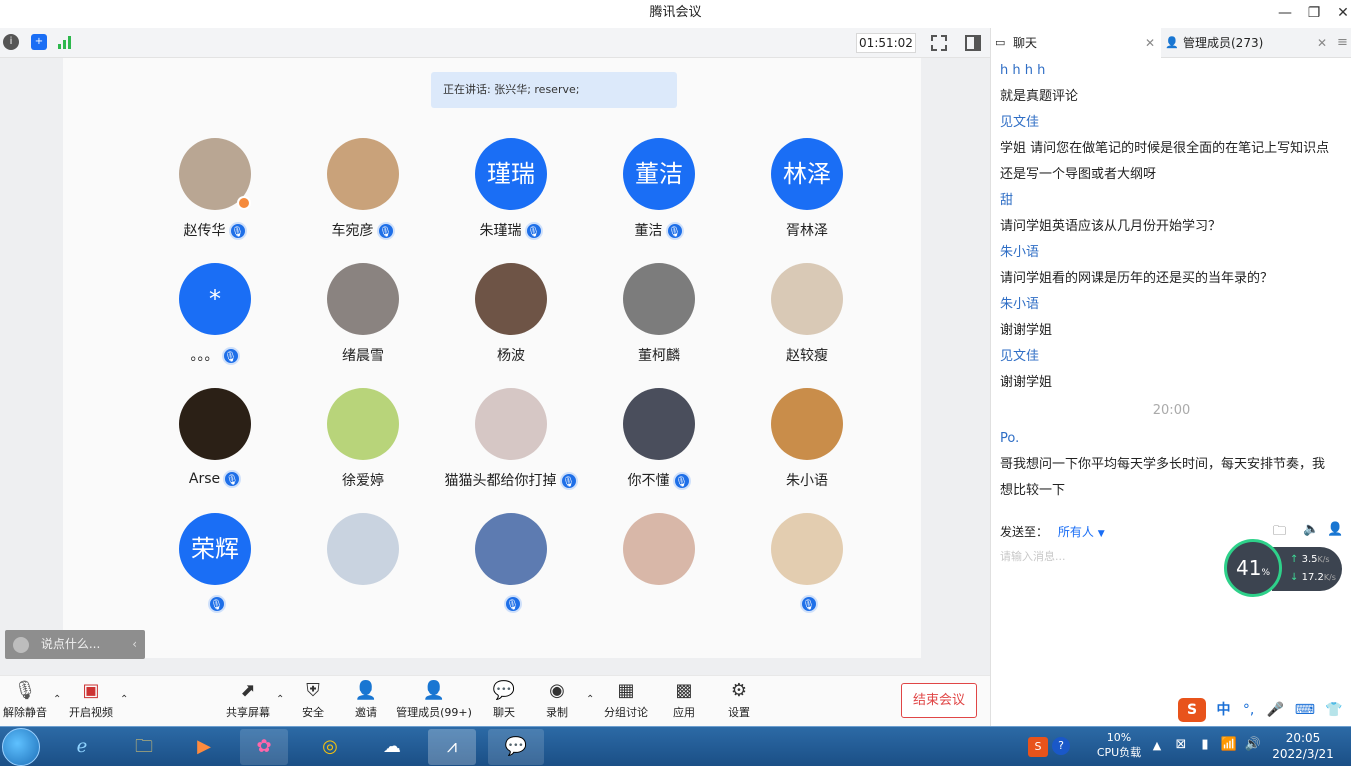 This screenshot has height=766, width=1351. What do you see at coordinates (807, 318) in the screenshot?
I see `participant-tile: 赵较瘦` at bounding box center [807, 318].